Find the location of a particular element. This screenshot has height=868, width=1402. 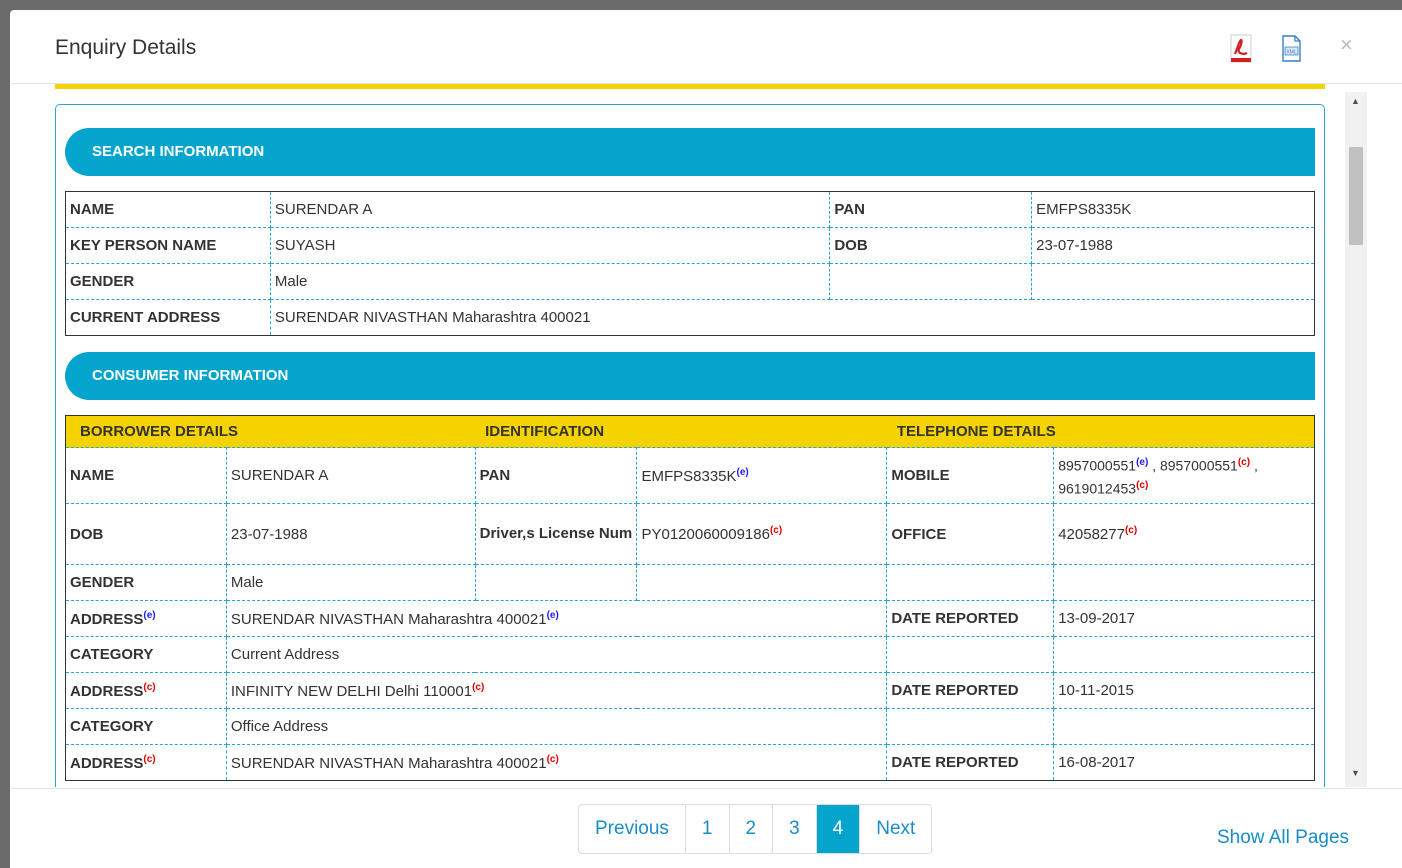

modal-title: Enquiry Details is located at coordinates (126, 47).